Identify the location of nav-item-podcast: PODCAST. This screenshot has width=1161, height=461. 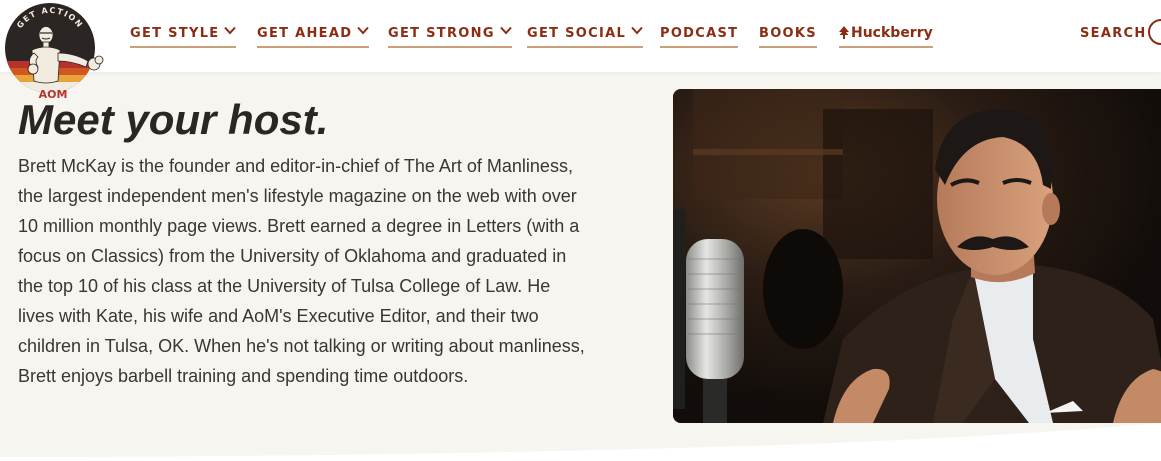
(699, 36).